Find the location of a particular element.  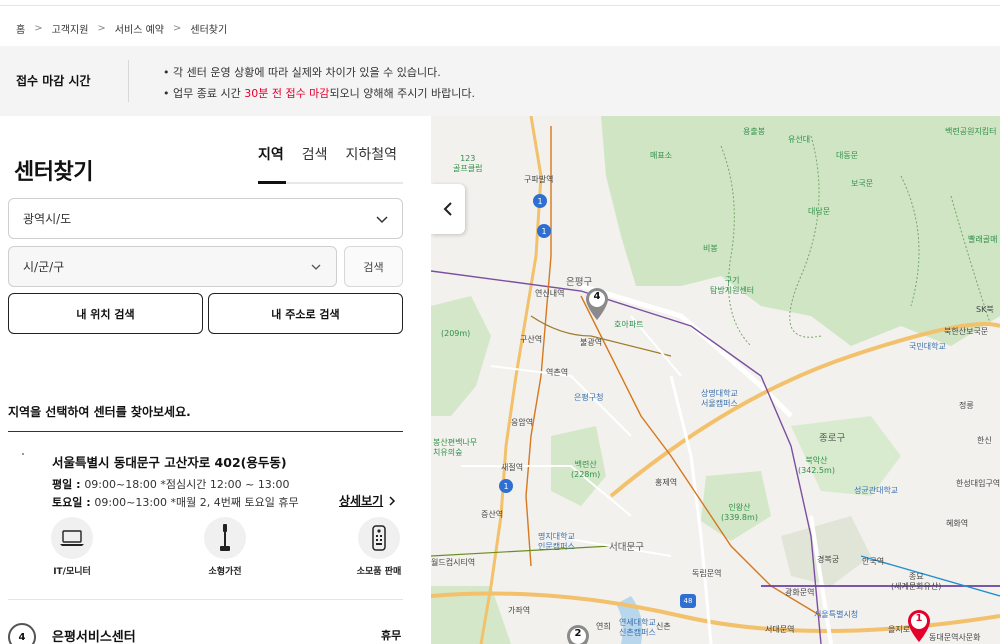

map-label: 안국역 is located at coordinates (873, 561).